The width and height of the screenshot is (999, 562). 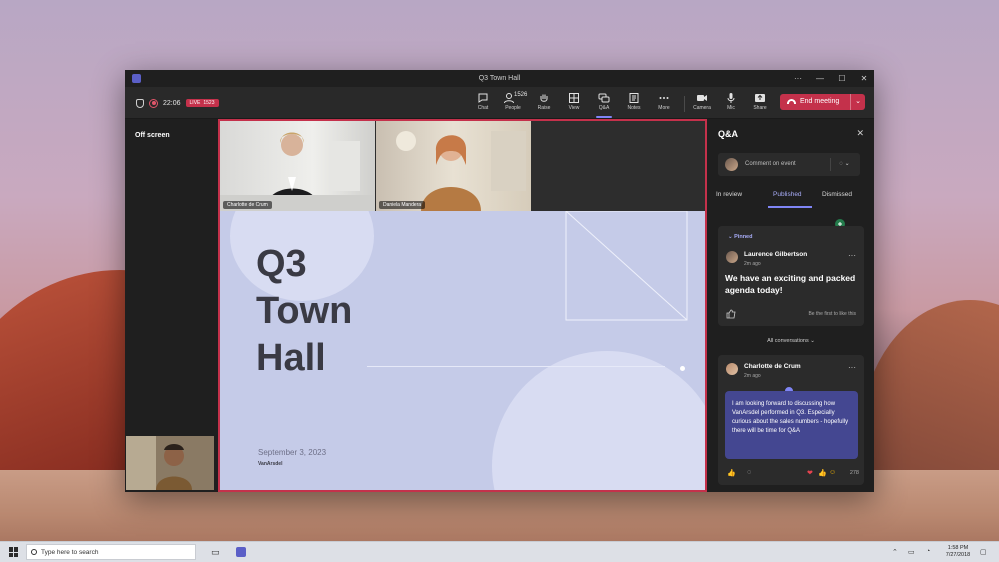 I want to click on phone-hangup-icon, so click(x=791, y=101).